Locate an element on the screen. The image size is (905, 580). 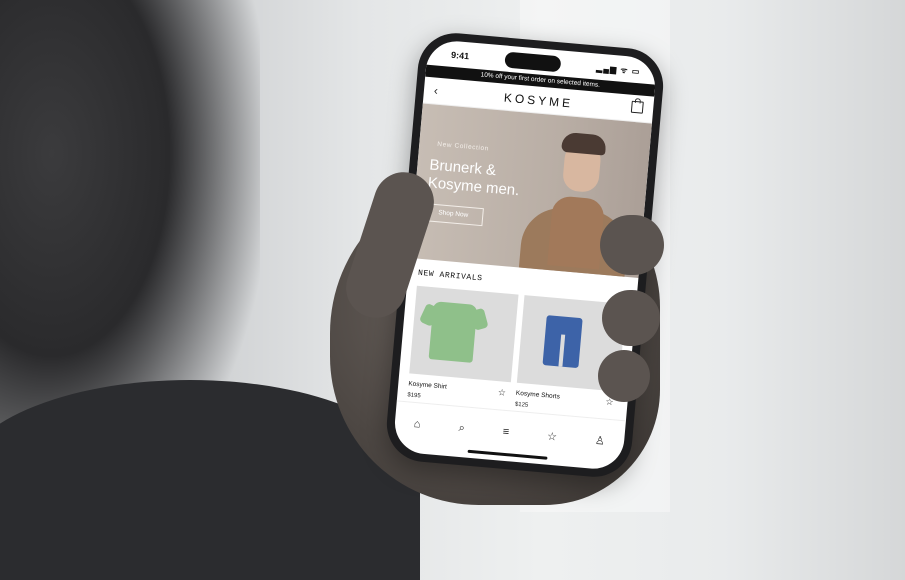
home-indicator is located at coordinates (507, 454).